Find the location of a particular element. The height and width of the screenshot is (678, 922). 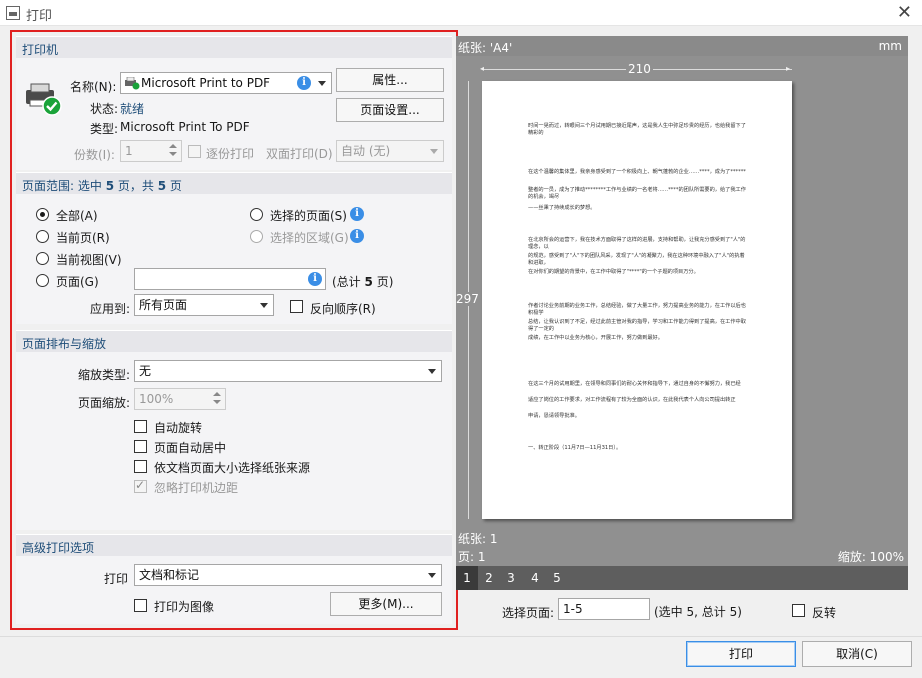

scale-type-select: 无 is located at coordinates (288, 371).